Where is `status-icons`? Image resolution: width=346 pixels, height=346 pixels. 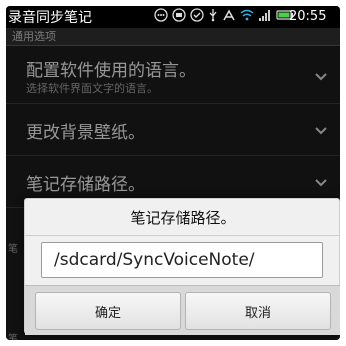 status-icons is located at coordinates (224, 15).